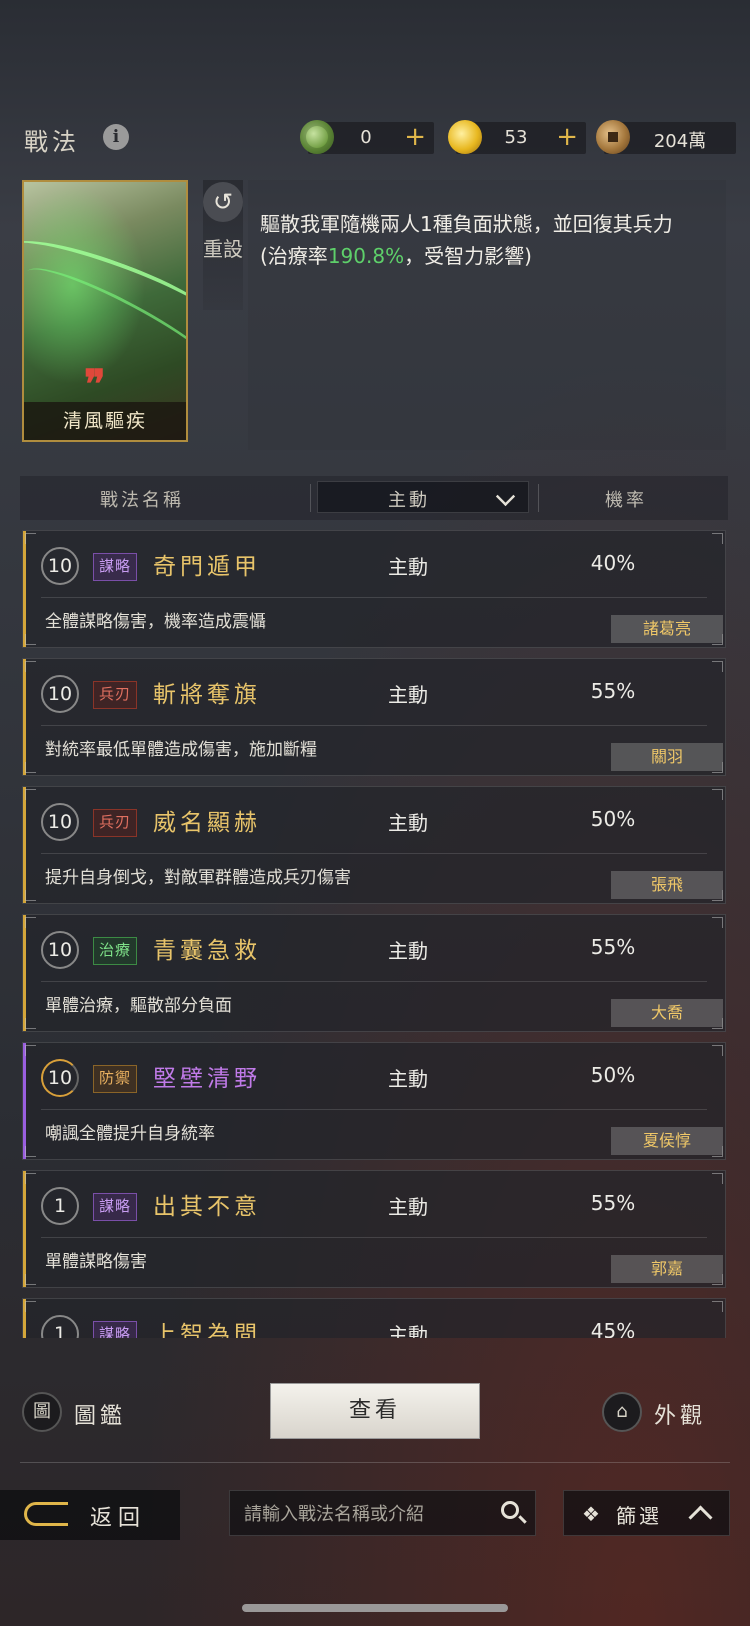 This screenshot has width=750, height=1626. What do you see at coordinates (317, 137) in the screenshot?
I see `jade-coin-icon` at bounding box center [317, 137].